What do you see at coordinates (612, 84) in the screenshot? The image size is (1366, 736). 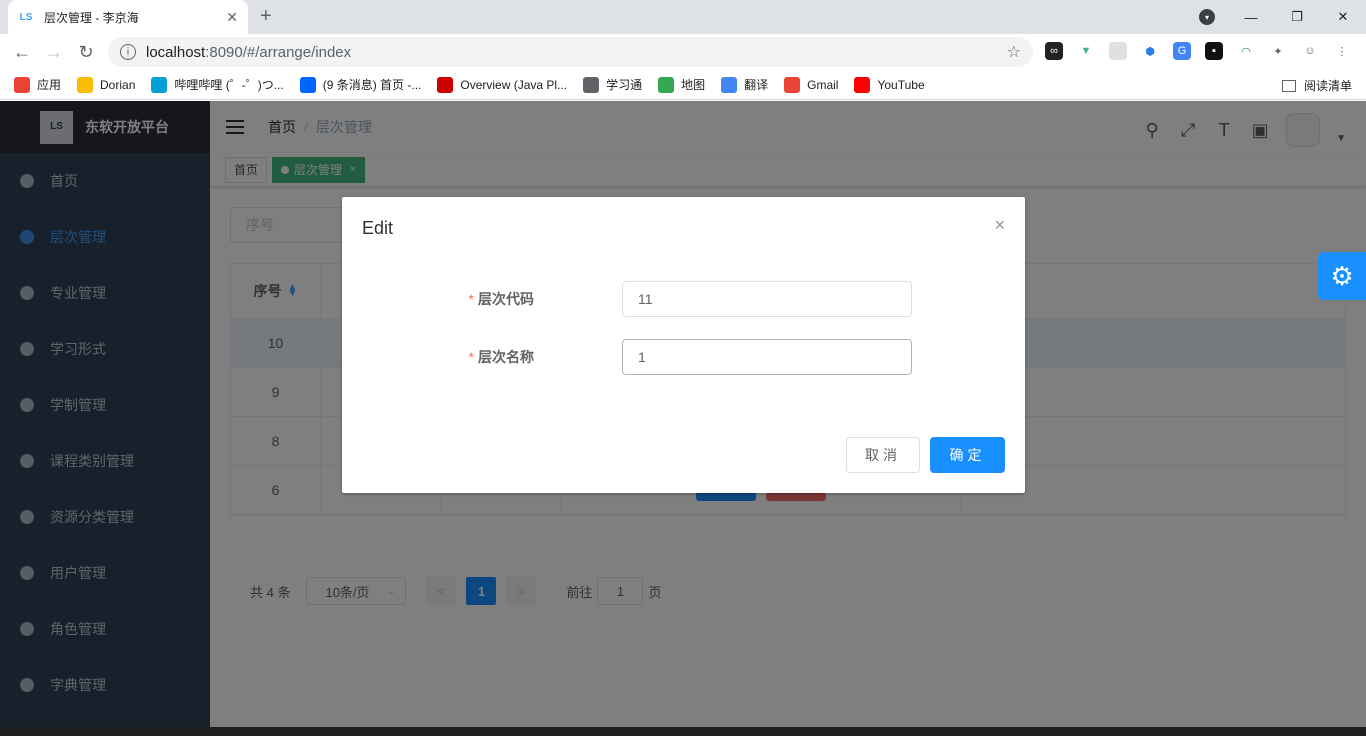 I see `bookmark-item: 学习通` at bounding box center [612, 84].